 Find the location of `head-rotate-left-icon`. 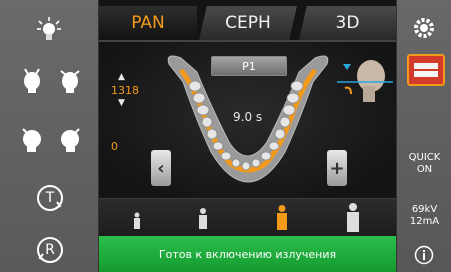

head-rotate-left-icon is located at coordinates (32, 139).